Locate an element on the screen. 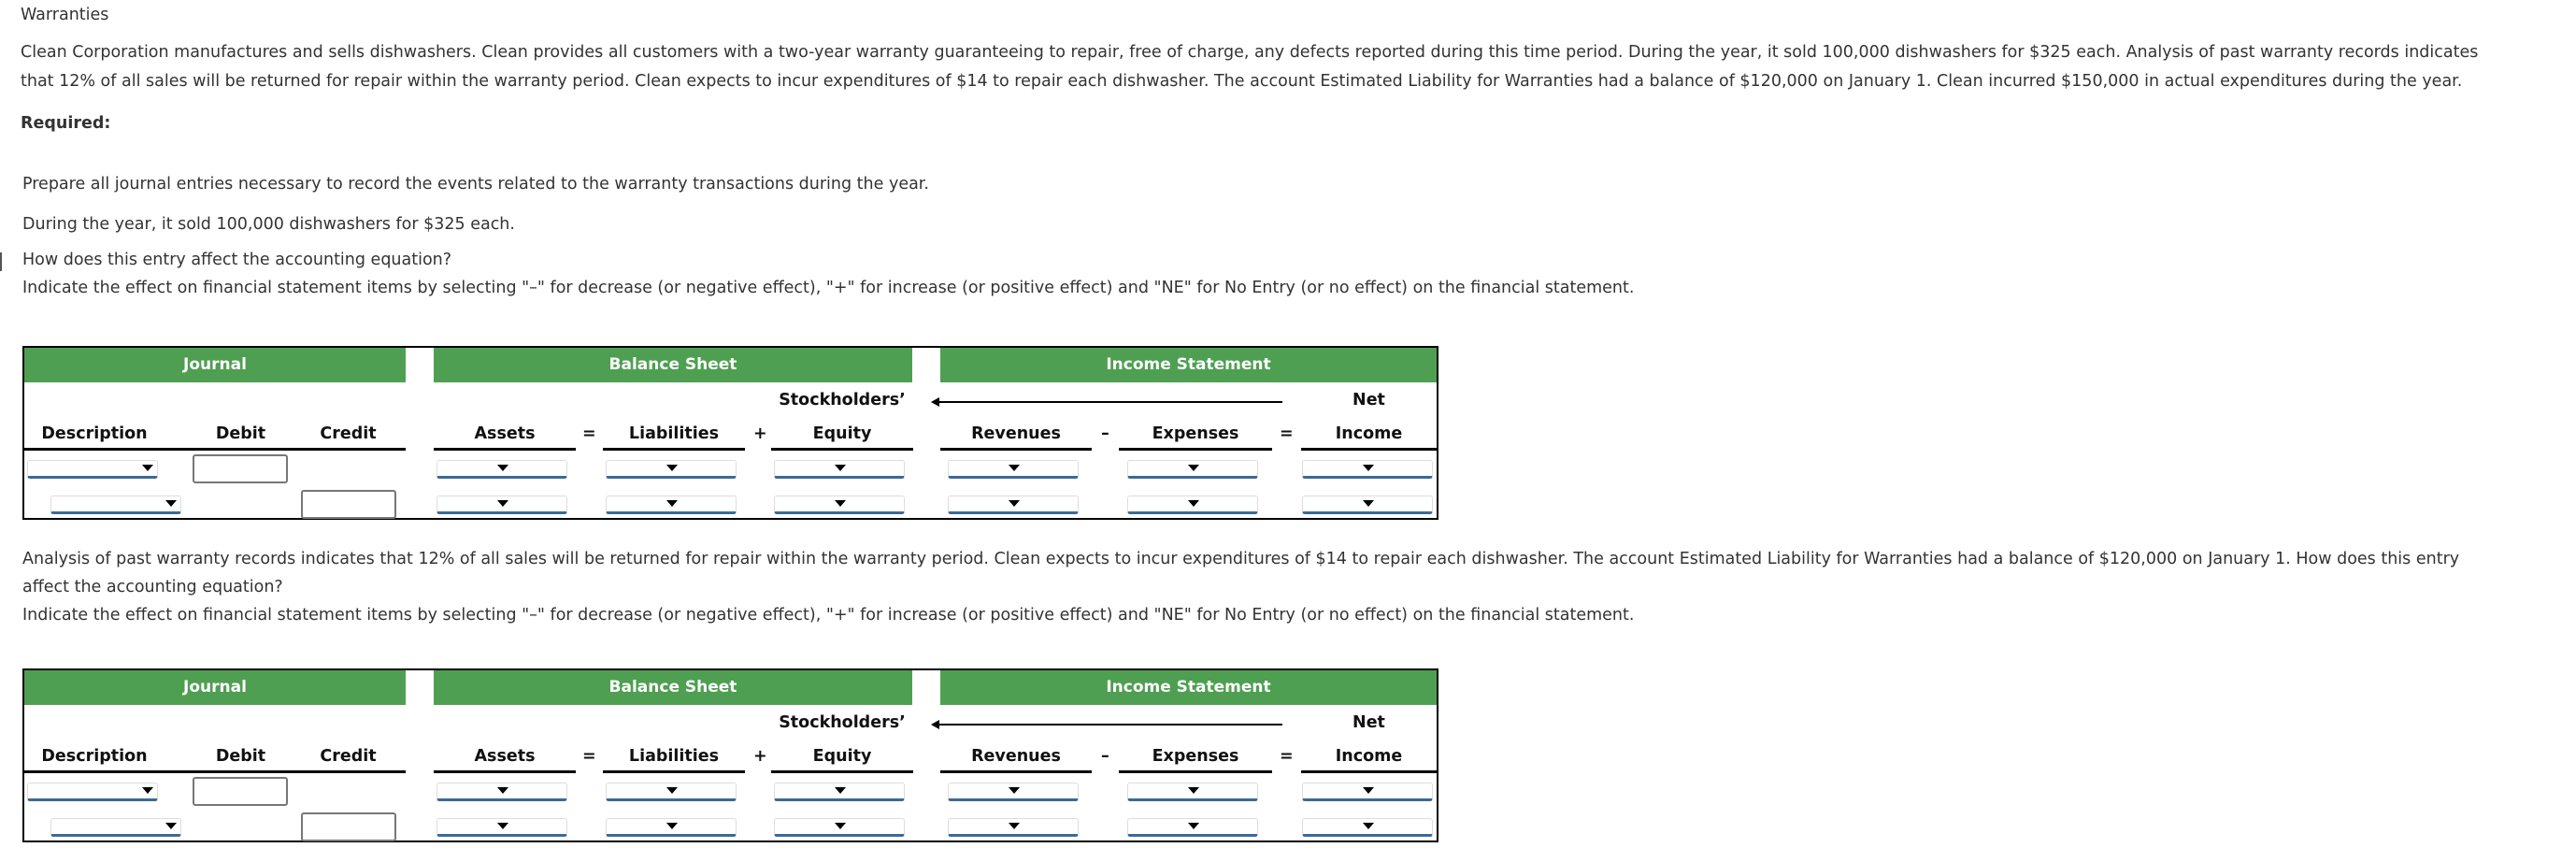 The height and width of the screenshot is (862, 2576). group-header-journal: Journal is located at coordinates (215, 365).